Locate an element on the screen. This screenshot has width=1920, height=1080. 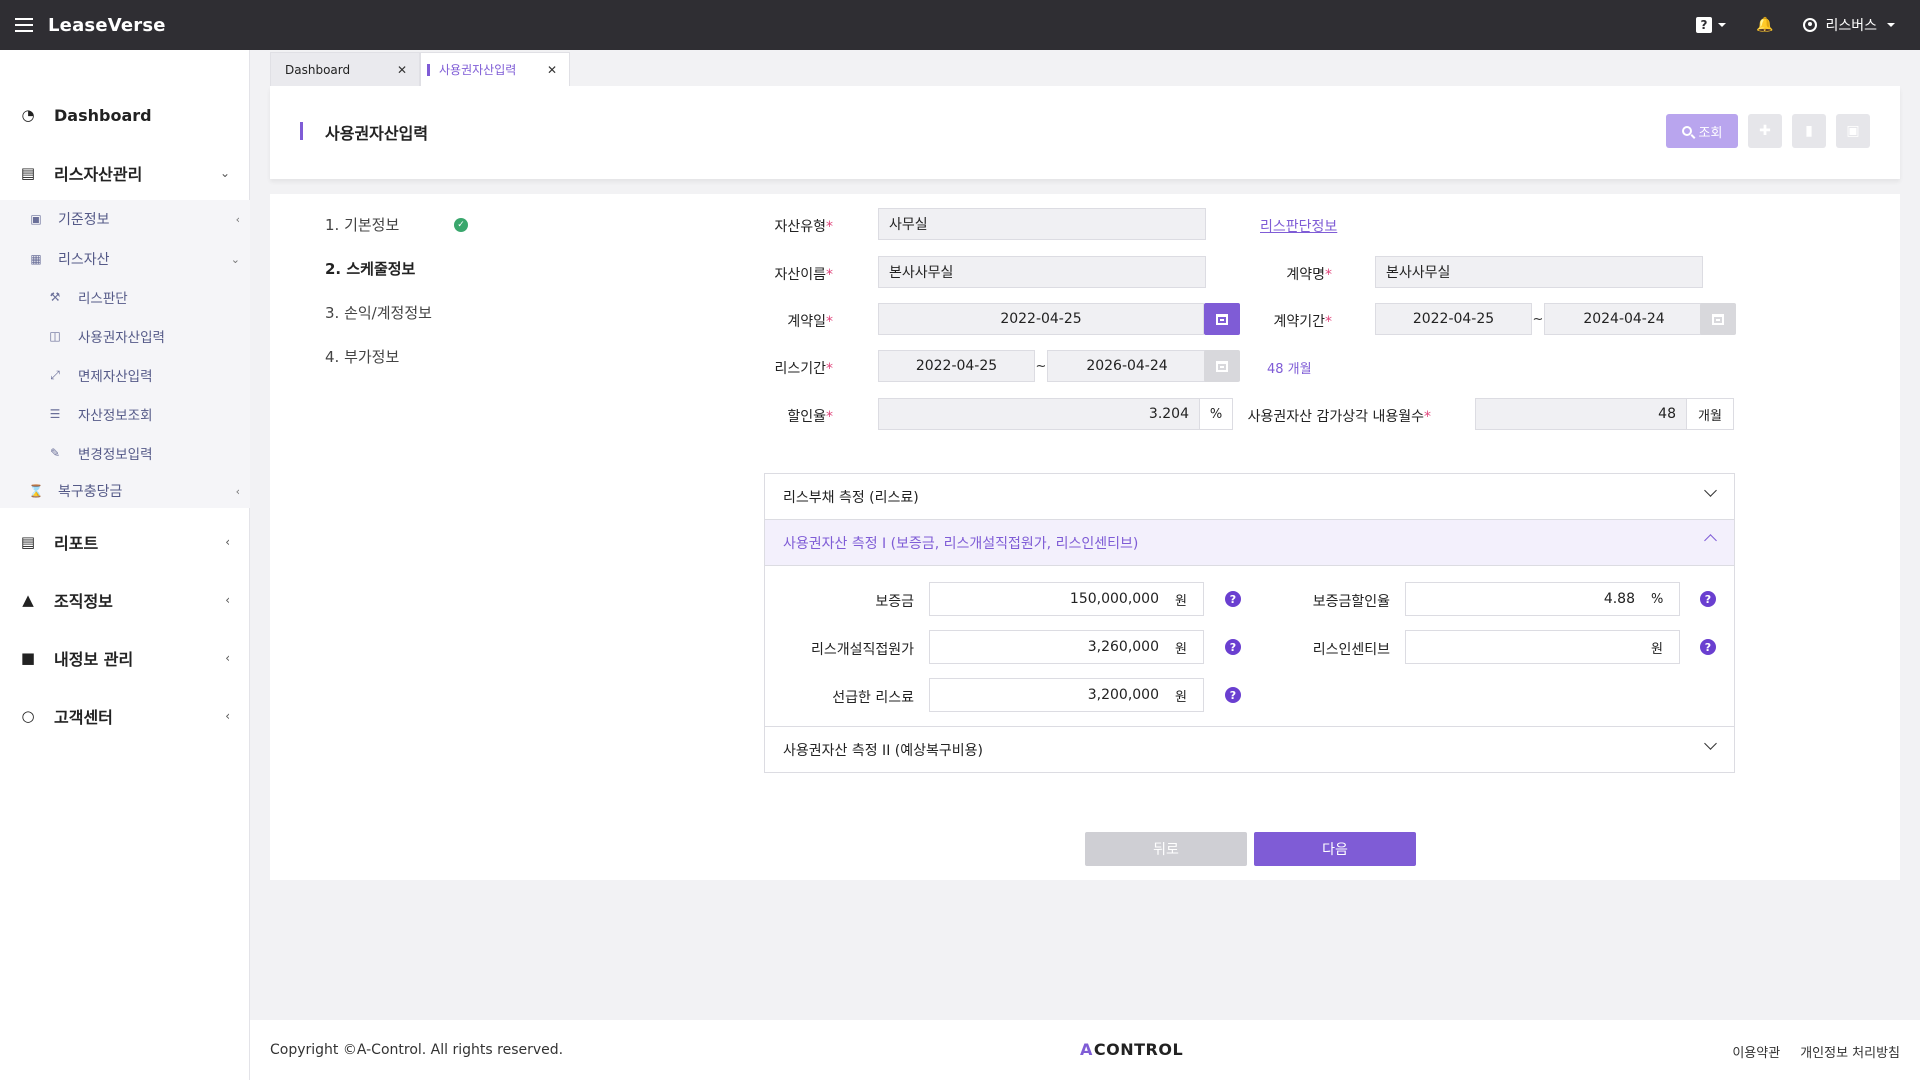
contract-date-field: 2022-04-25 is located at coordinates (1041, 319).